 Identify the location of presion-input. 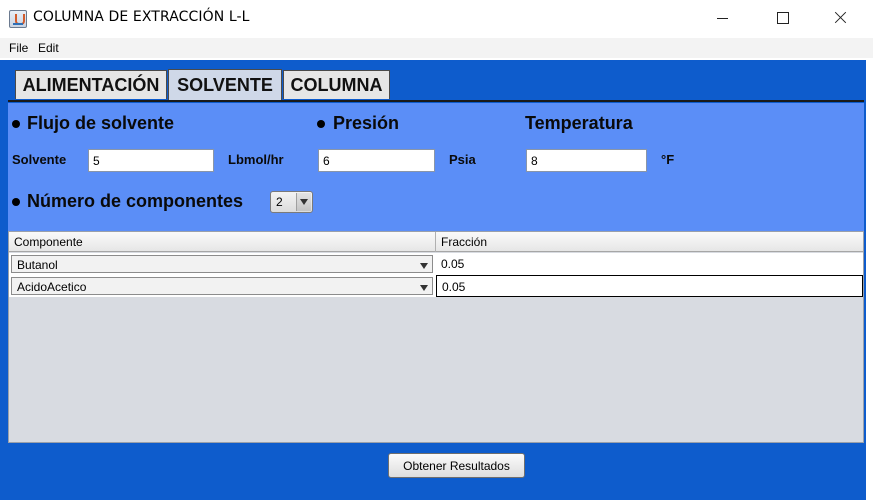
(376, 160).